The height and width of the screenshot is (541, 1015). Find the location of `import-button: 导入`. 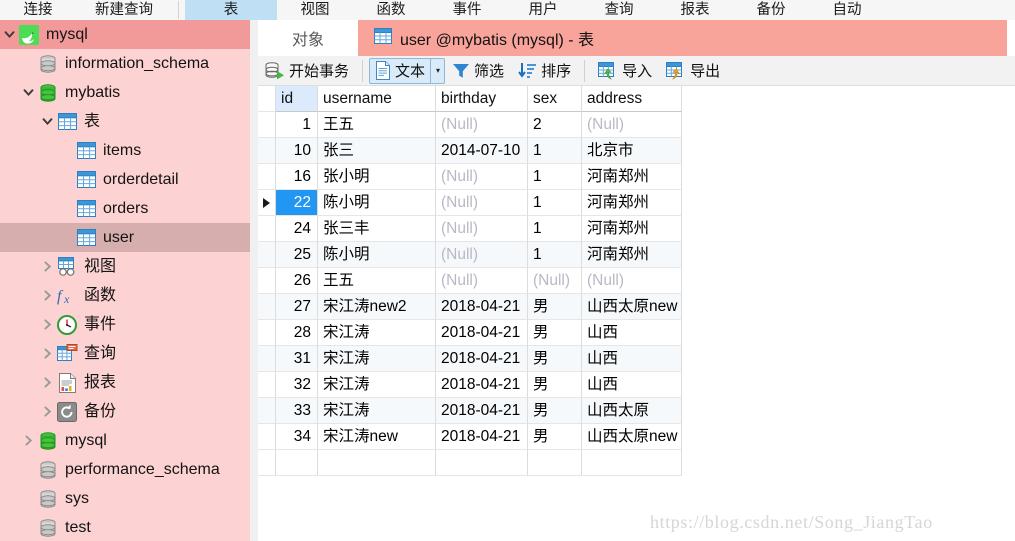

import-button: 导入 is located at coordinates (625, 71).